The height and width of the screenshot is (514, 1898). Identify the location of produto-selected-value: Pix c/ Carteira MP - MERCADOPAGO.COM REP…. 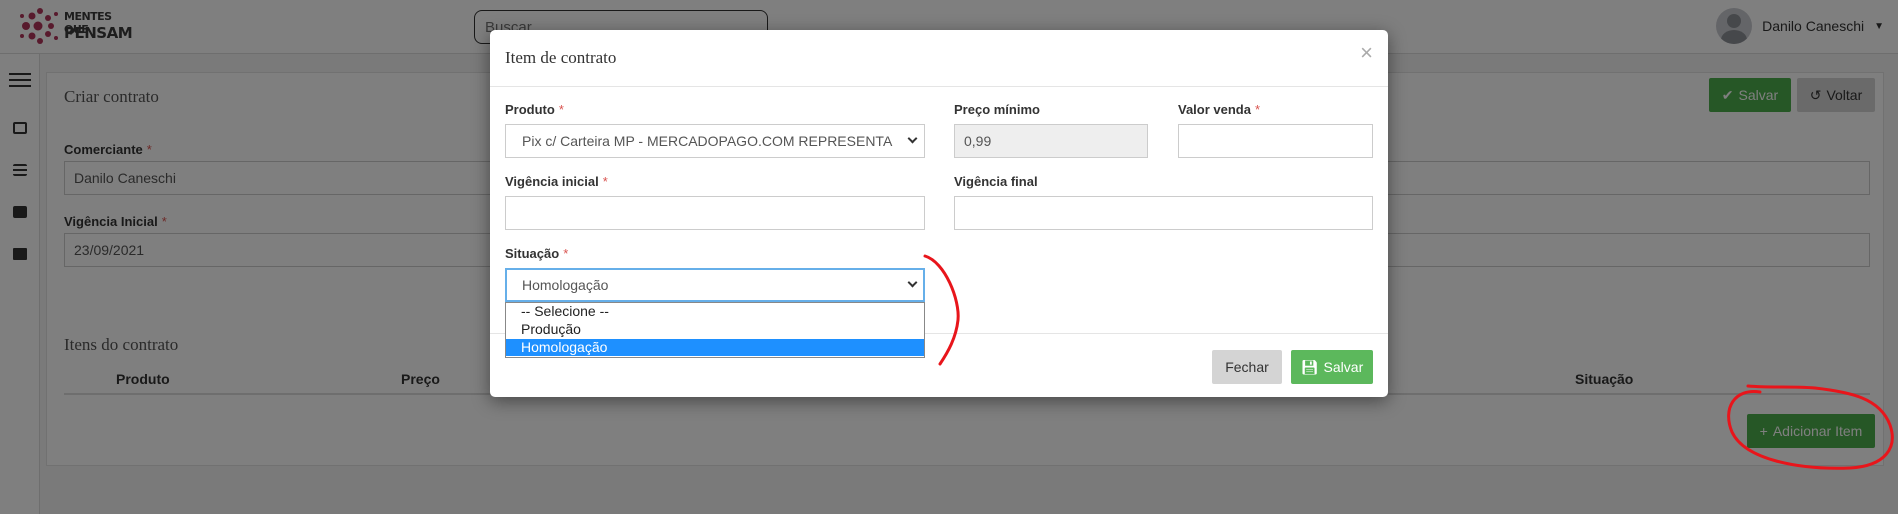
(707, 141).